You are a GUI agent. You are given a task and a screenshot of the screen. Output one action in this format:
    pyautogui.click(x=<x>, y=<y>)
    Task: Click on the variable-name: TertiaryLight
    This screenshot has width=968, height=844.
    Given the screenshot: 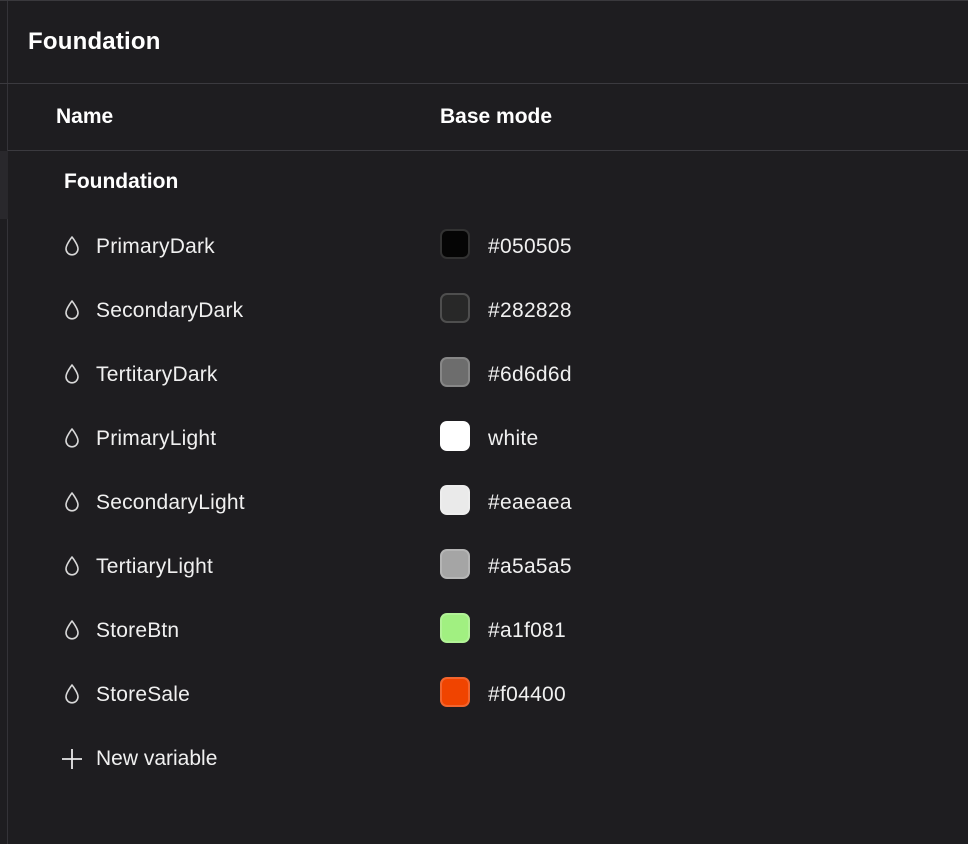 What is the action you would take?
    pyautogui.click(x=154, y=567)
    